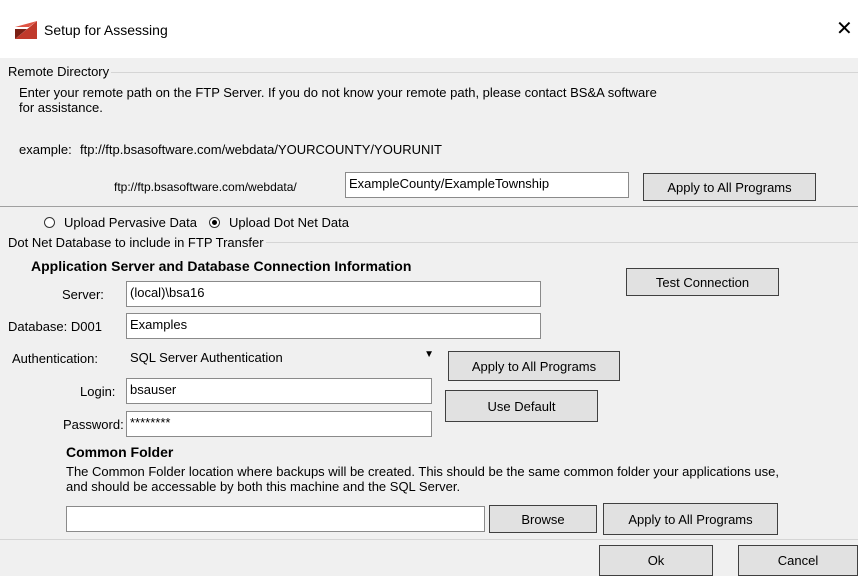 This screenshot has height=576, width=858. What do you see at coordinates (729, 187) in the screenshot?
I see `remote-apply-all-button: Apply to All Programs` at bounding box center [729, 187].